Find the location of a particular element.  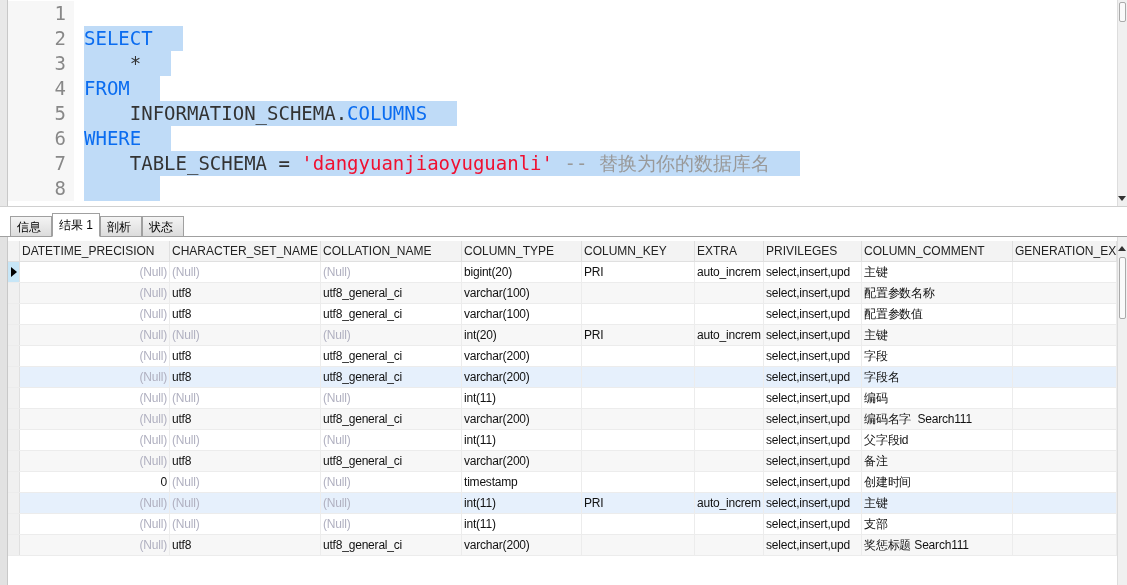

table-cell-text: 备注 is located at coordinates (876, 461).